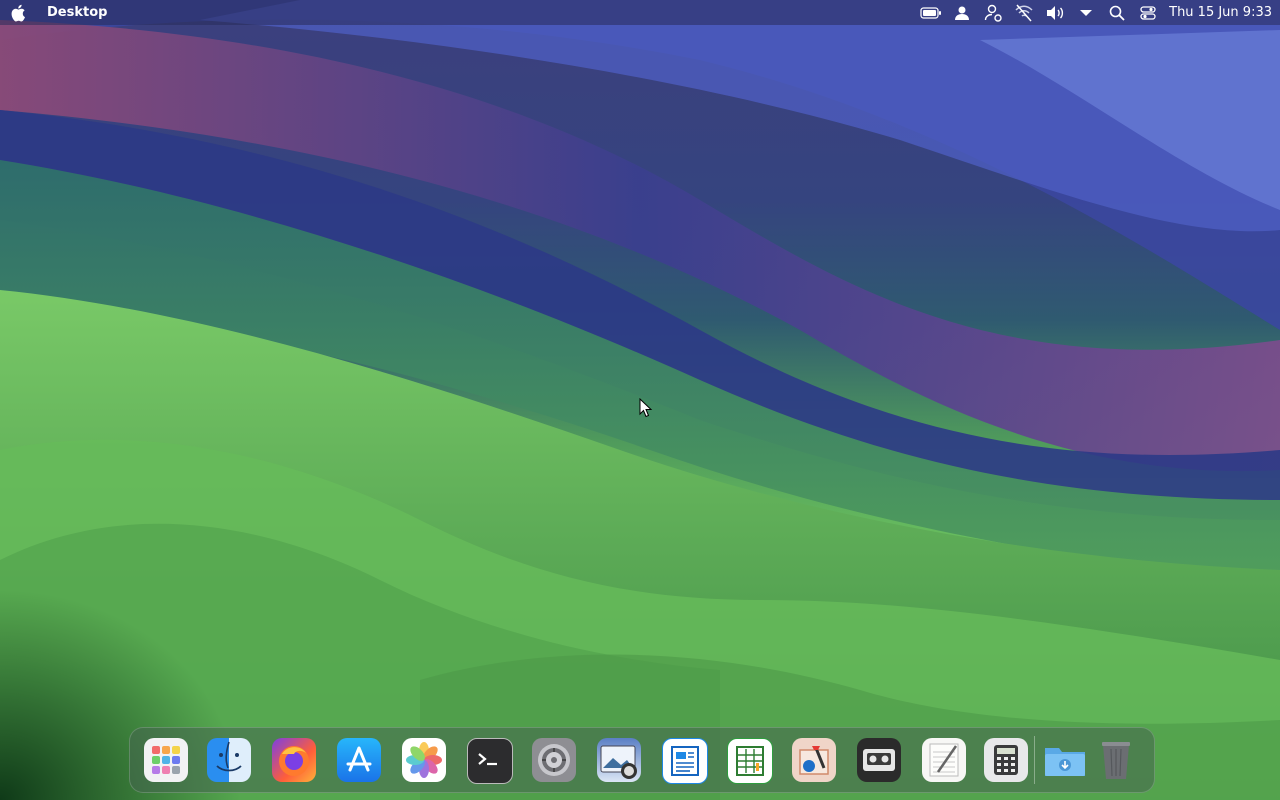 This screenshot has width=1280, height=800. Describe the element at coordinates (77, 12) in the screenshot. I see `active-app-name: Desktop` at that location.